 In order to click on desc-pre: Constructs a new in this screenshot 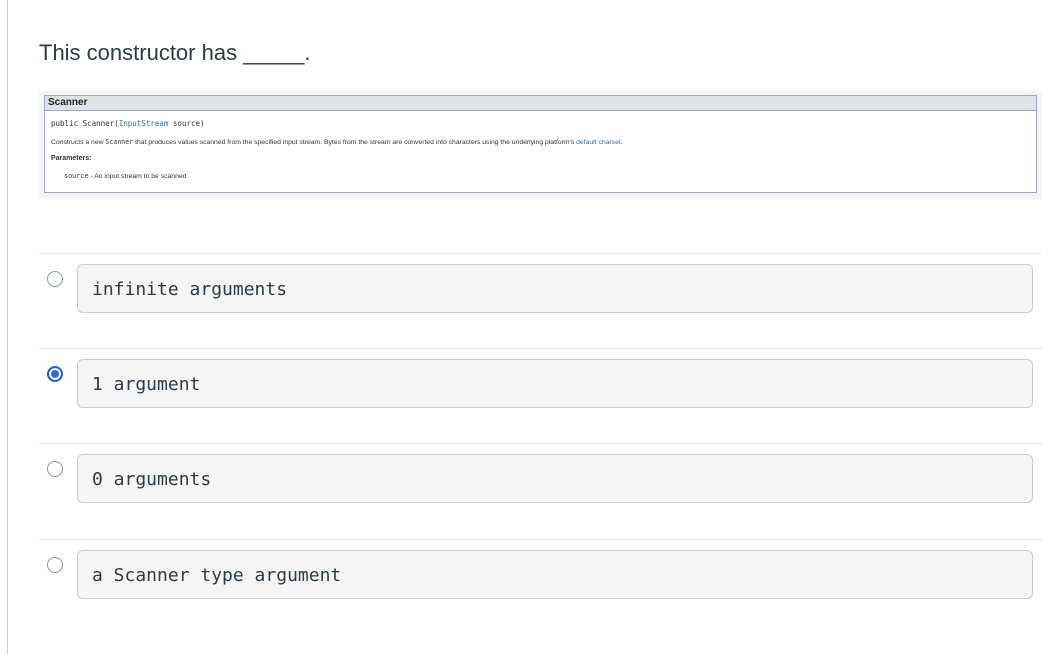, I will do `click(78, 142)`.